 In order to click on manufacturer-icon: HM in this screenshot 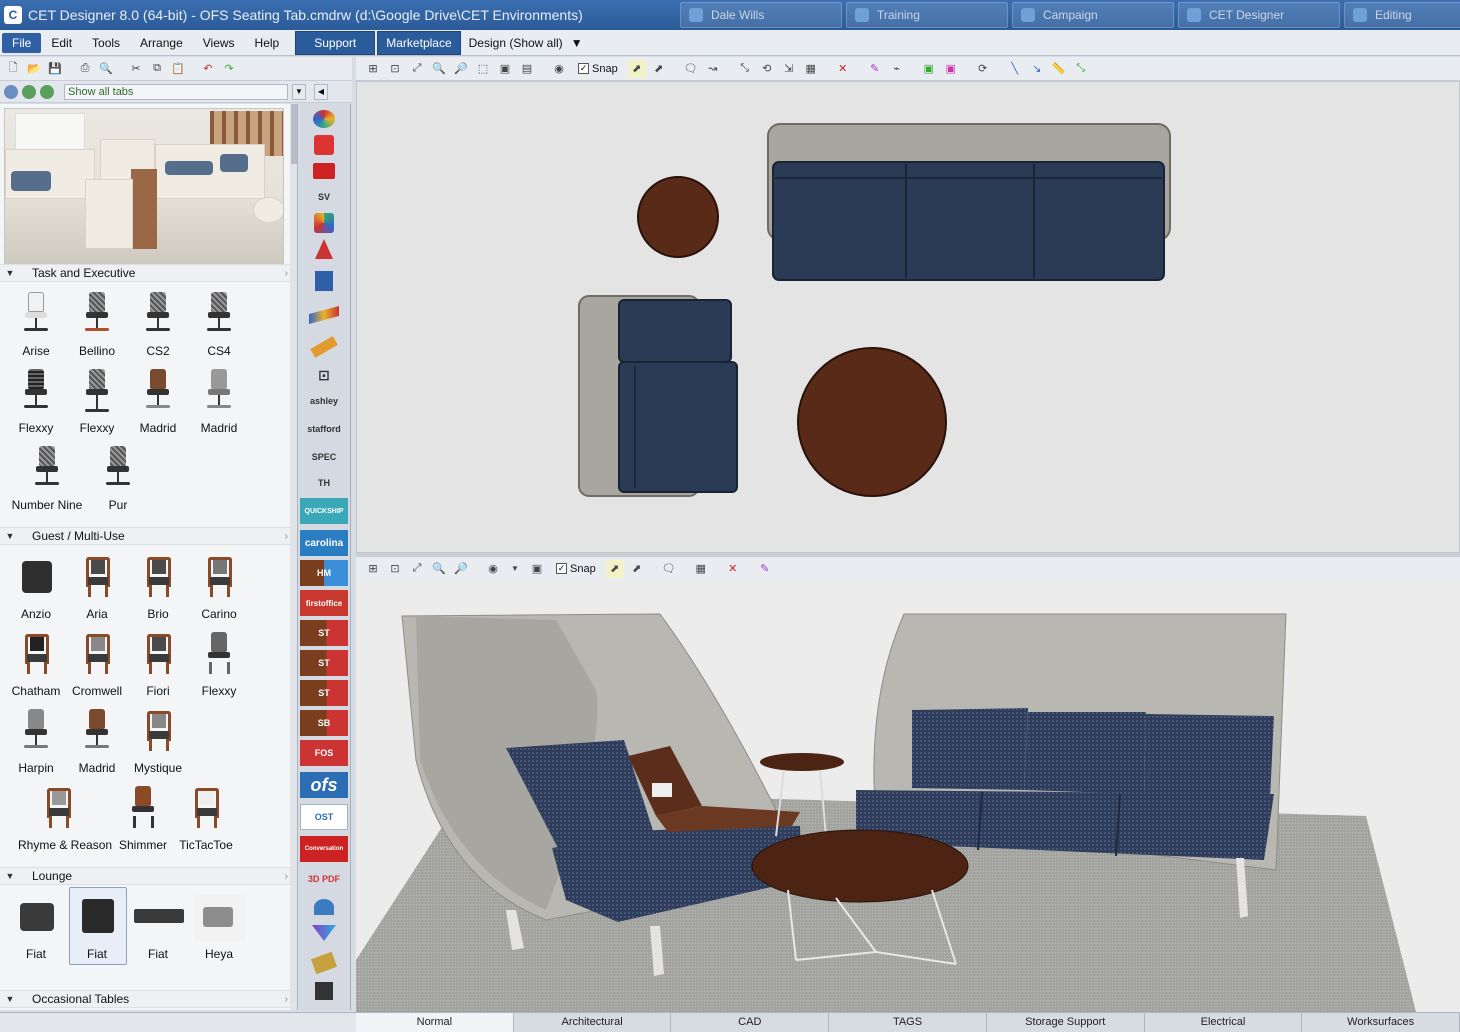, I will do `click(324, 573)`.